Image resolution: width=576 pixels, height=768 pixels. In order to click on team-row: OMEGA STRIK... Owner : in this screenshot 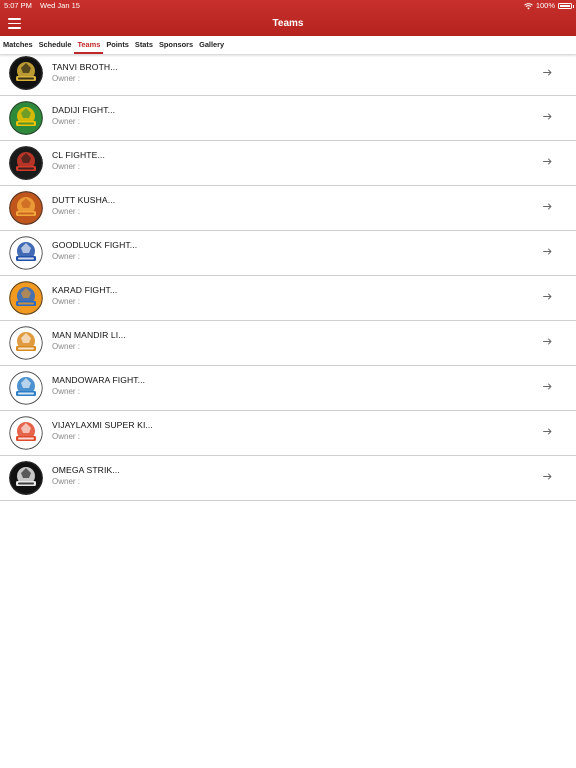, I will do `click(288, 478)`.